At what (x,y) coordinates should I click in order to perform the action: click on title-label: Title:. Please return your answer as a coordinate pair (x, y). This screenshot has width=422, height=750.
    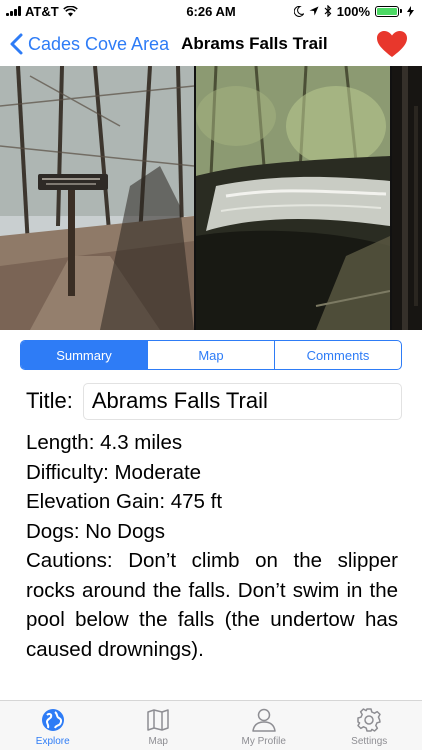
    Looking at the image, I should click on (49, 400).